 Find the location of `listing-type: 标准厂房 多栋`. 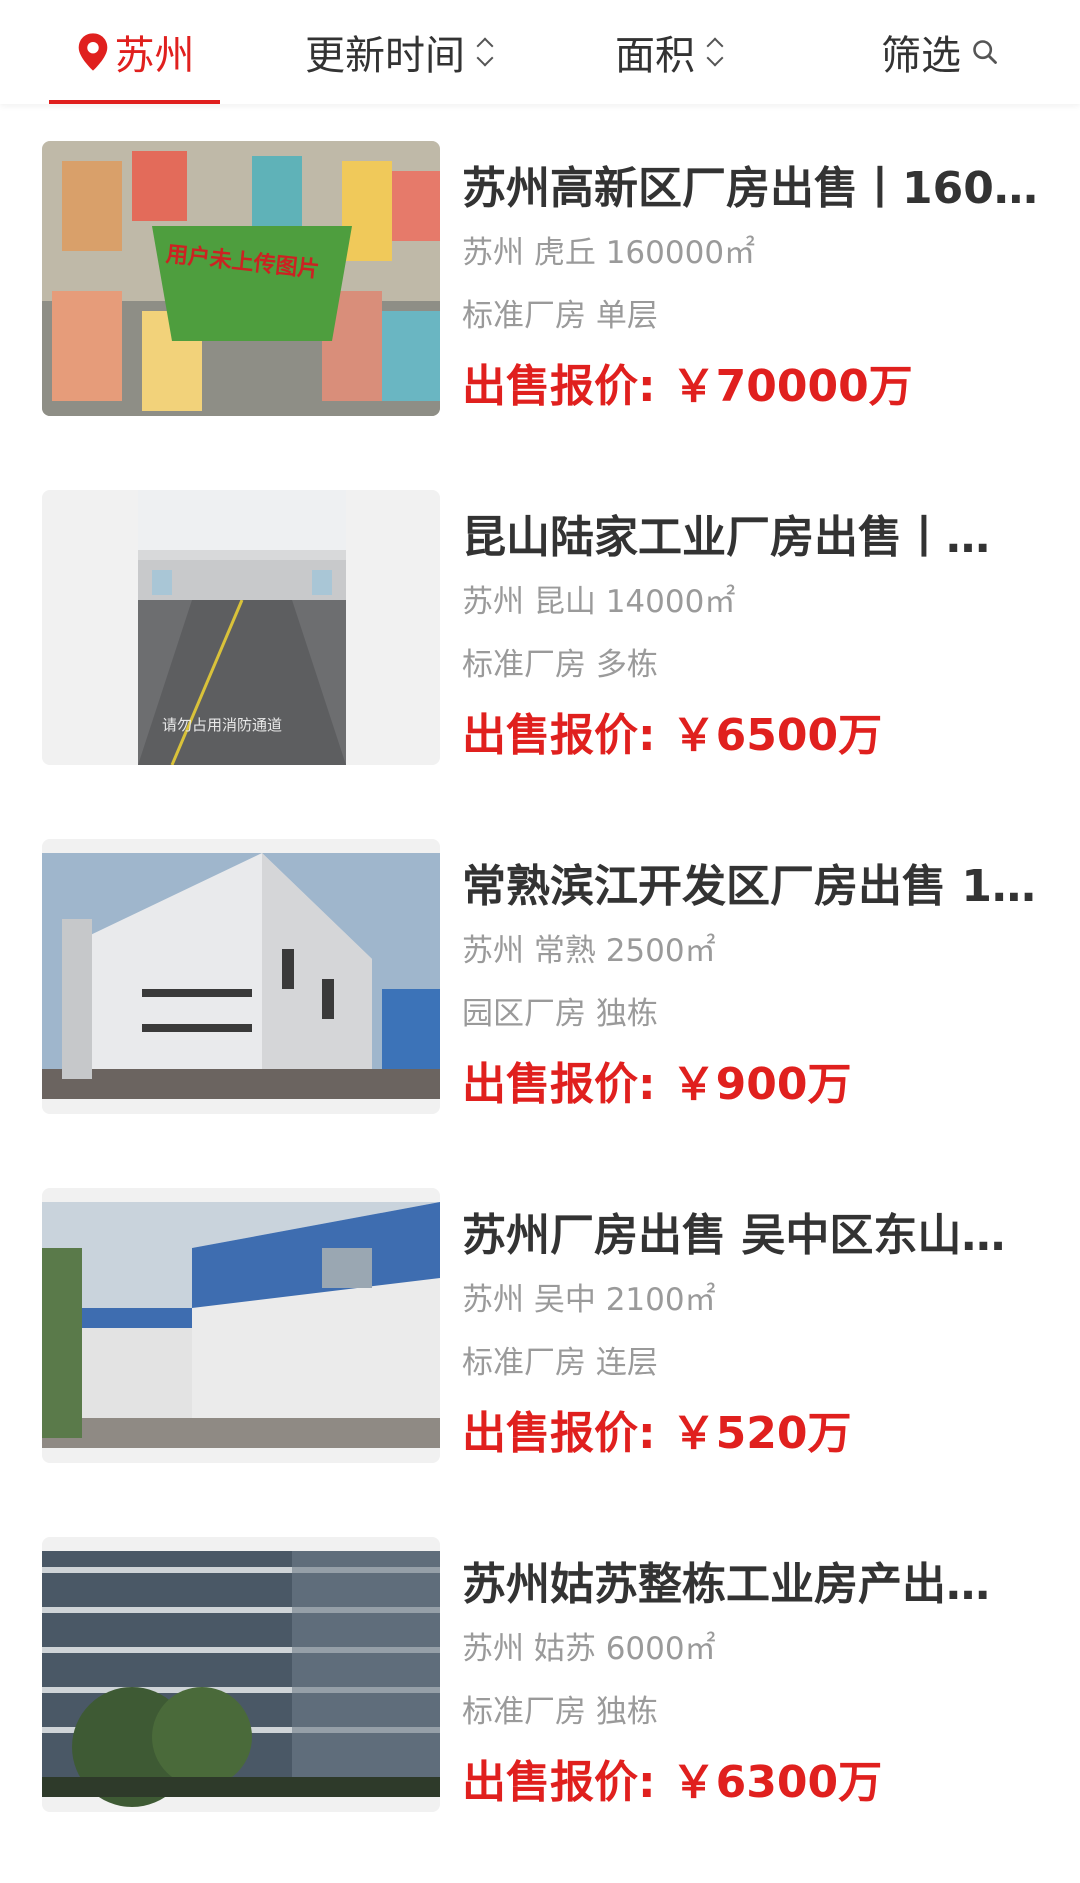

listing-type: 标准厂房 多栋 is located at coordinates (560, 665).